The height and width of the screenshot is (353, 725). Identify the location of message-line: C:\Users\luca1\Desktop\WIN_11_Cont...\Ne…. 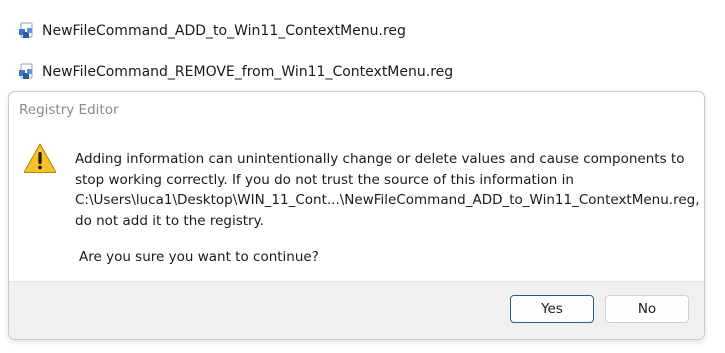
(387, 200).